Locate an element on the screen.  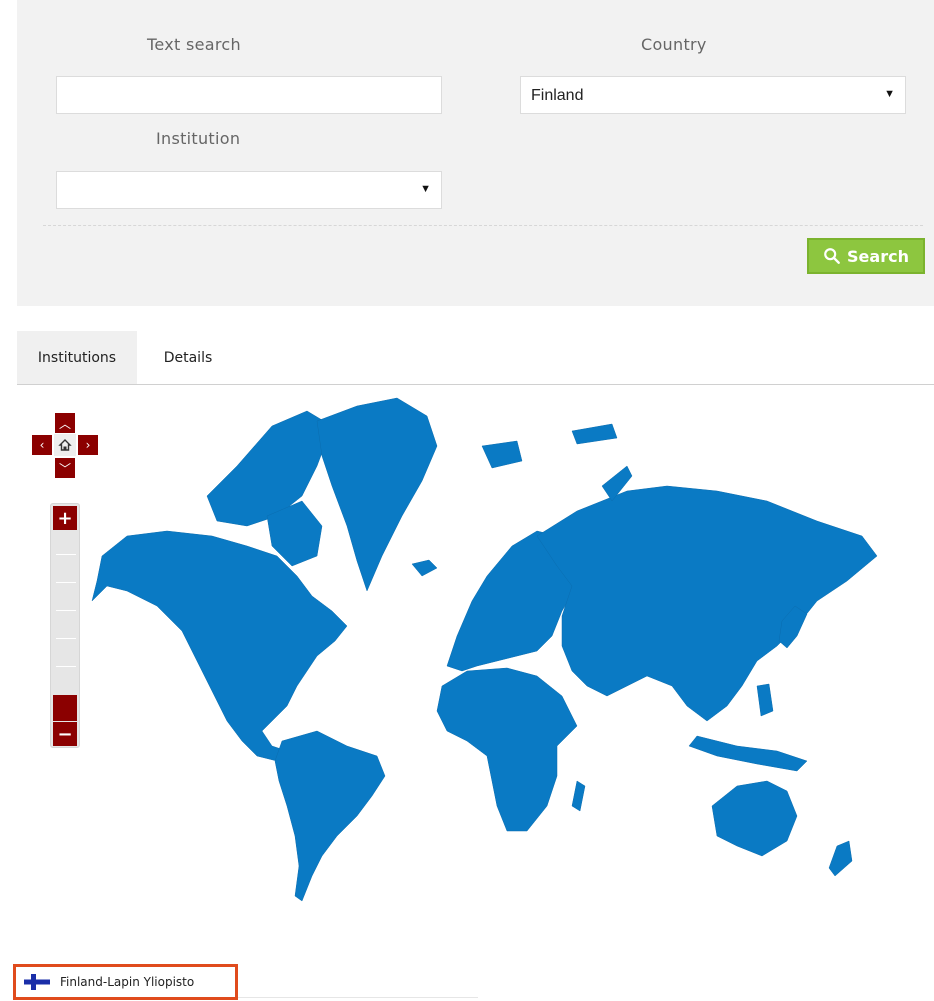
map-land-iceland is located at coordinates (424, 568).